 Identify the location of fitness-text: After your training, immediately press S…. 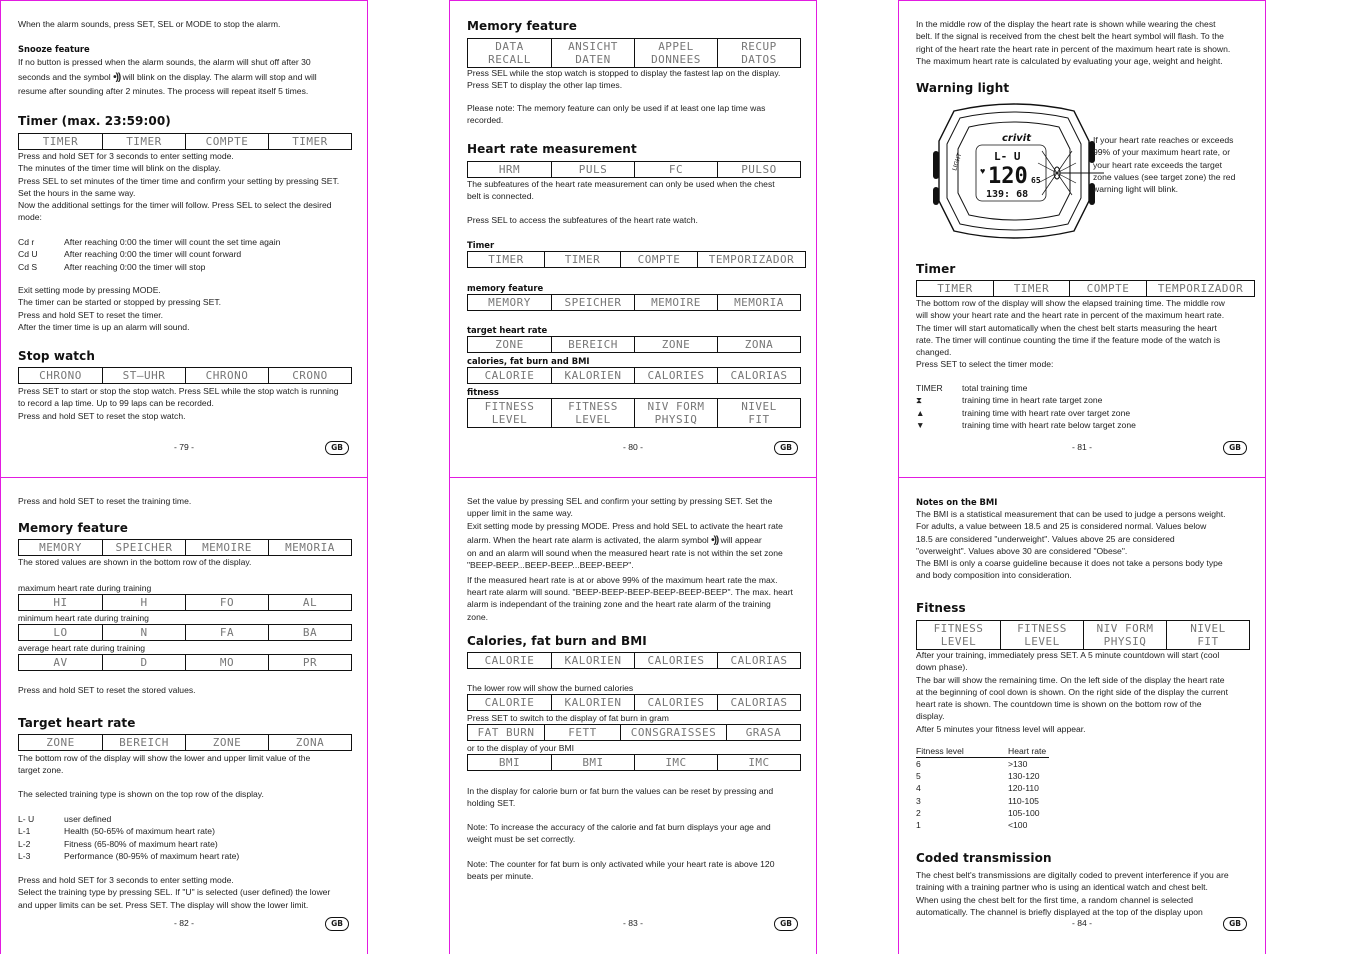
(1083, 692).